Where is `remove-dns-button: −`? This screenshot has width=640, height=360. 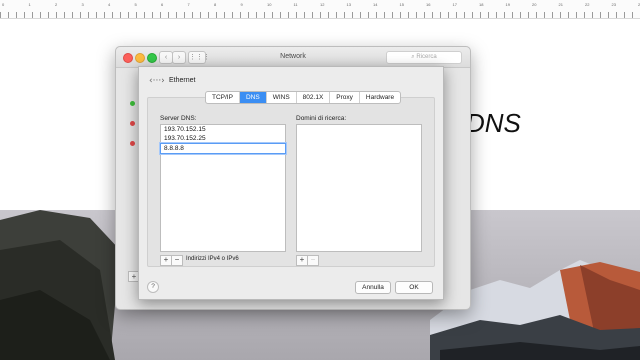
remove-dns-button: − is located at coordinates (177, 260).